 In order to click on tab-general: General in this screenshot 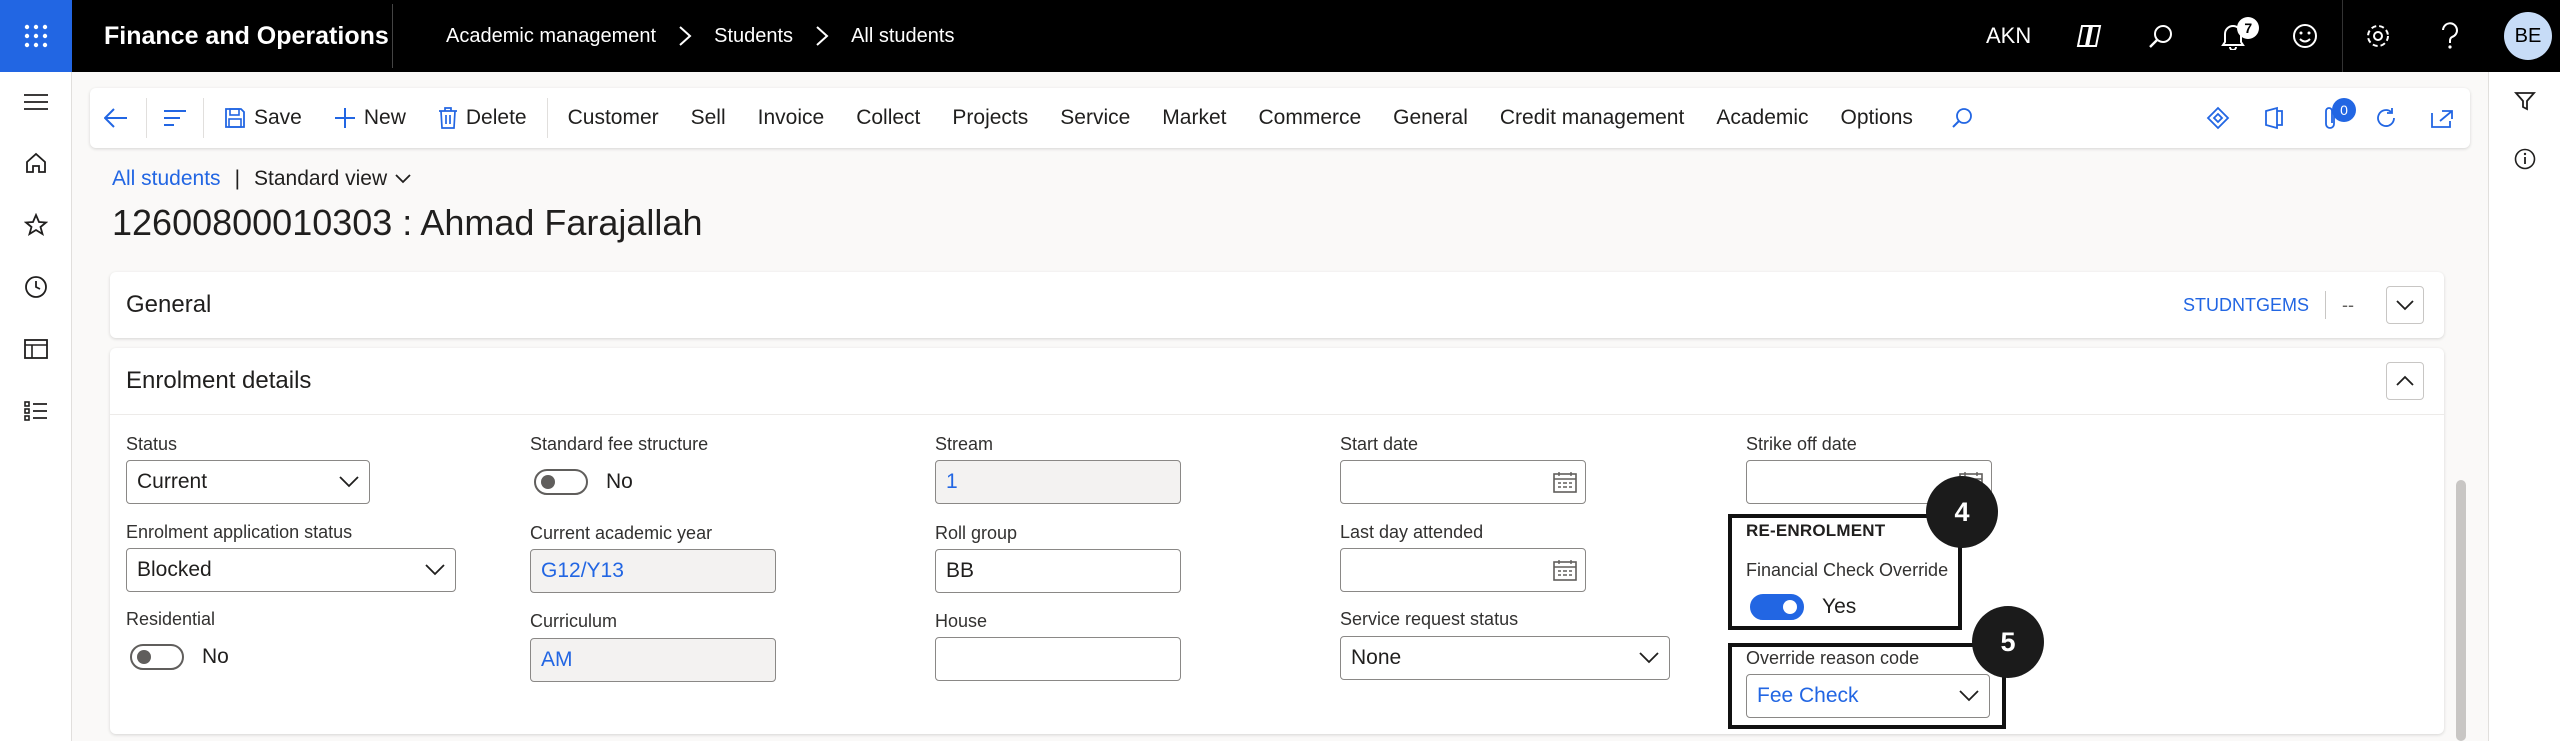, I will do `click(1430, 118)`.